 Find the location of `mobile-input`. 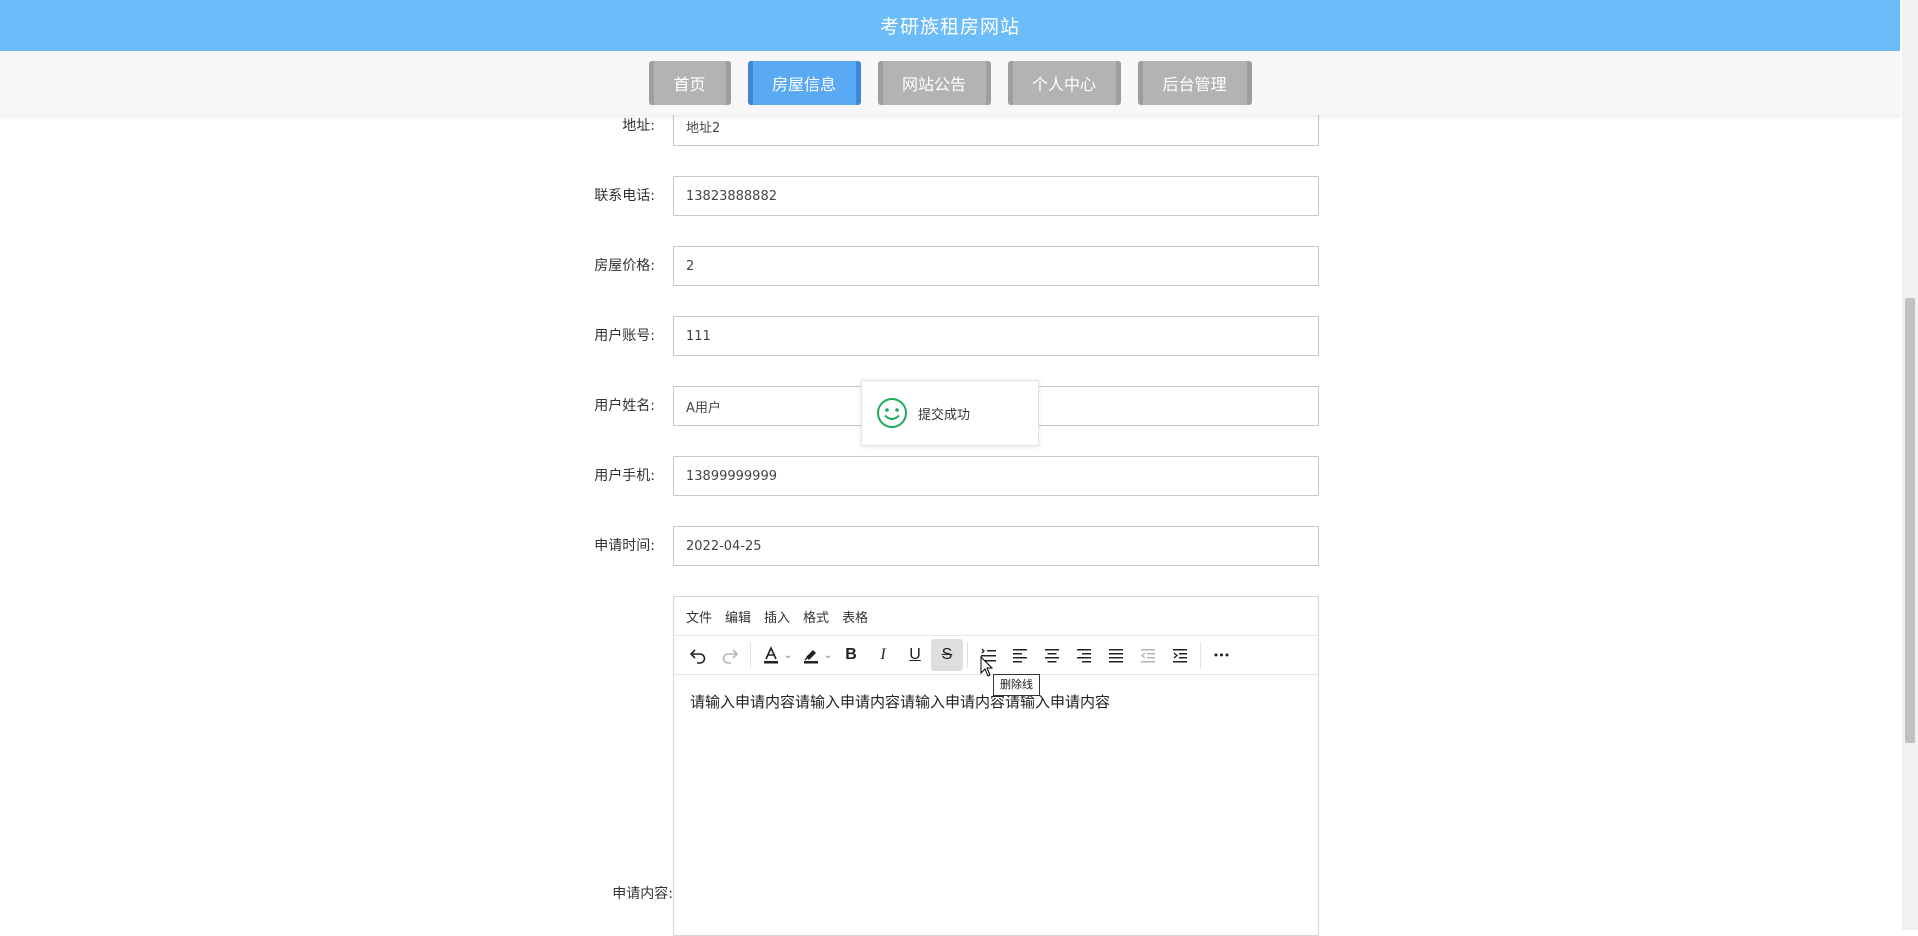

mobile-input is located at coordinates (996, 476).